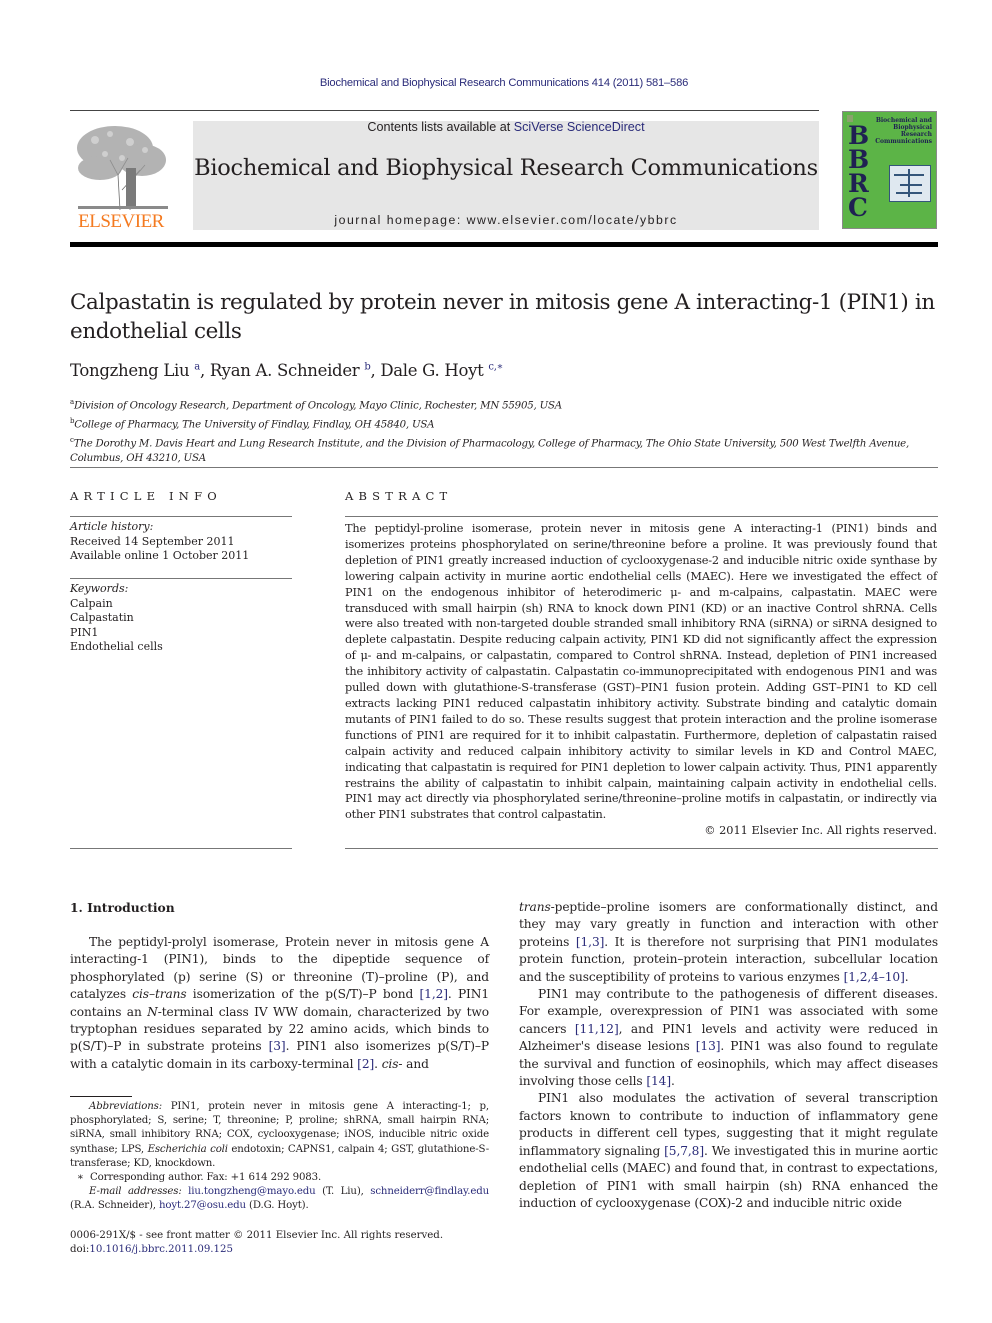 The image size is (992, 1323). I want to click on email-link: liu.tongzheng@mayo.edu, so click(252, 1191).